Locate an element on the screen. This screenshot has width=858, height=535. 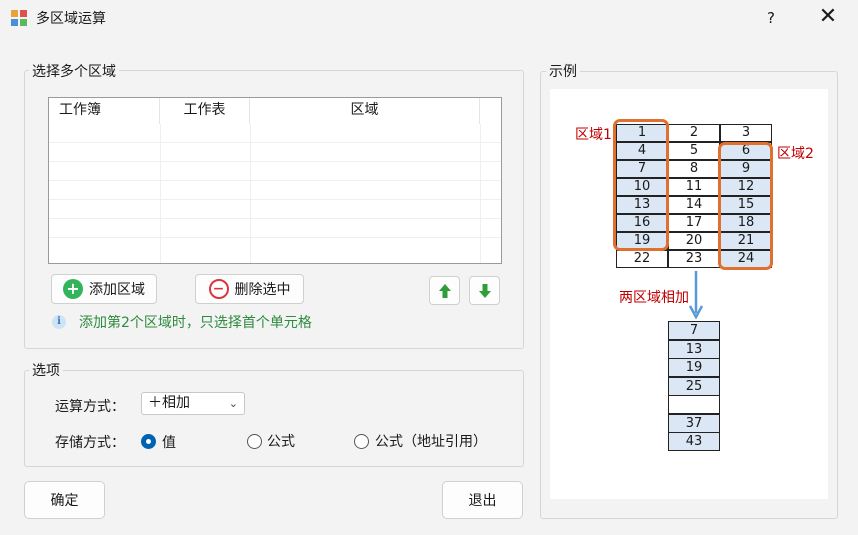
grid-cell: 22 is located at coordinates (642, 259).